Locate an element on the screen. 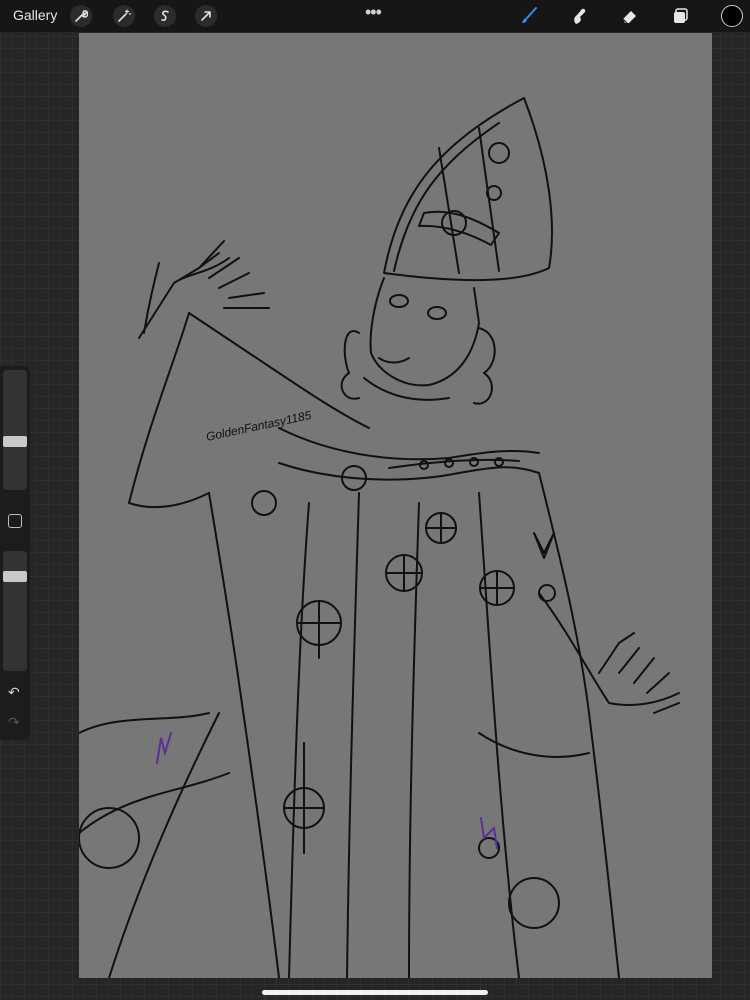 This screenshot has width=750, height=1000. smudge-icon is located at coordinates (579, 16).